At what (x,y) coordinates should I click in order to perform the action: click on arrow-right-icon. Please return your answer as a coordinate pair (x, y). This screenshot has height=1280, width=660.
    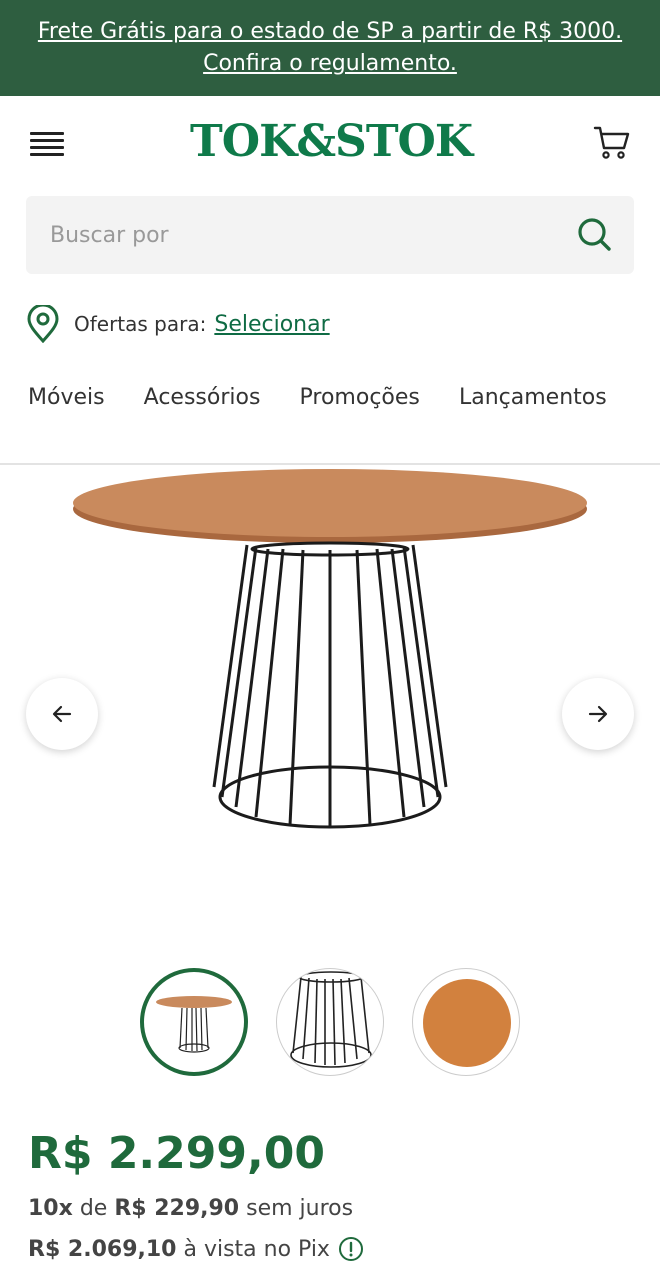
    Looking at the image, I should click on (598, 714).